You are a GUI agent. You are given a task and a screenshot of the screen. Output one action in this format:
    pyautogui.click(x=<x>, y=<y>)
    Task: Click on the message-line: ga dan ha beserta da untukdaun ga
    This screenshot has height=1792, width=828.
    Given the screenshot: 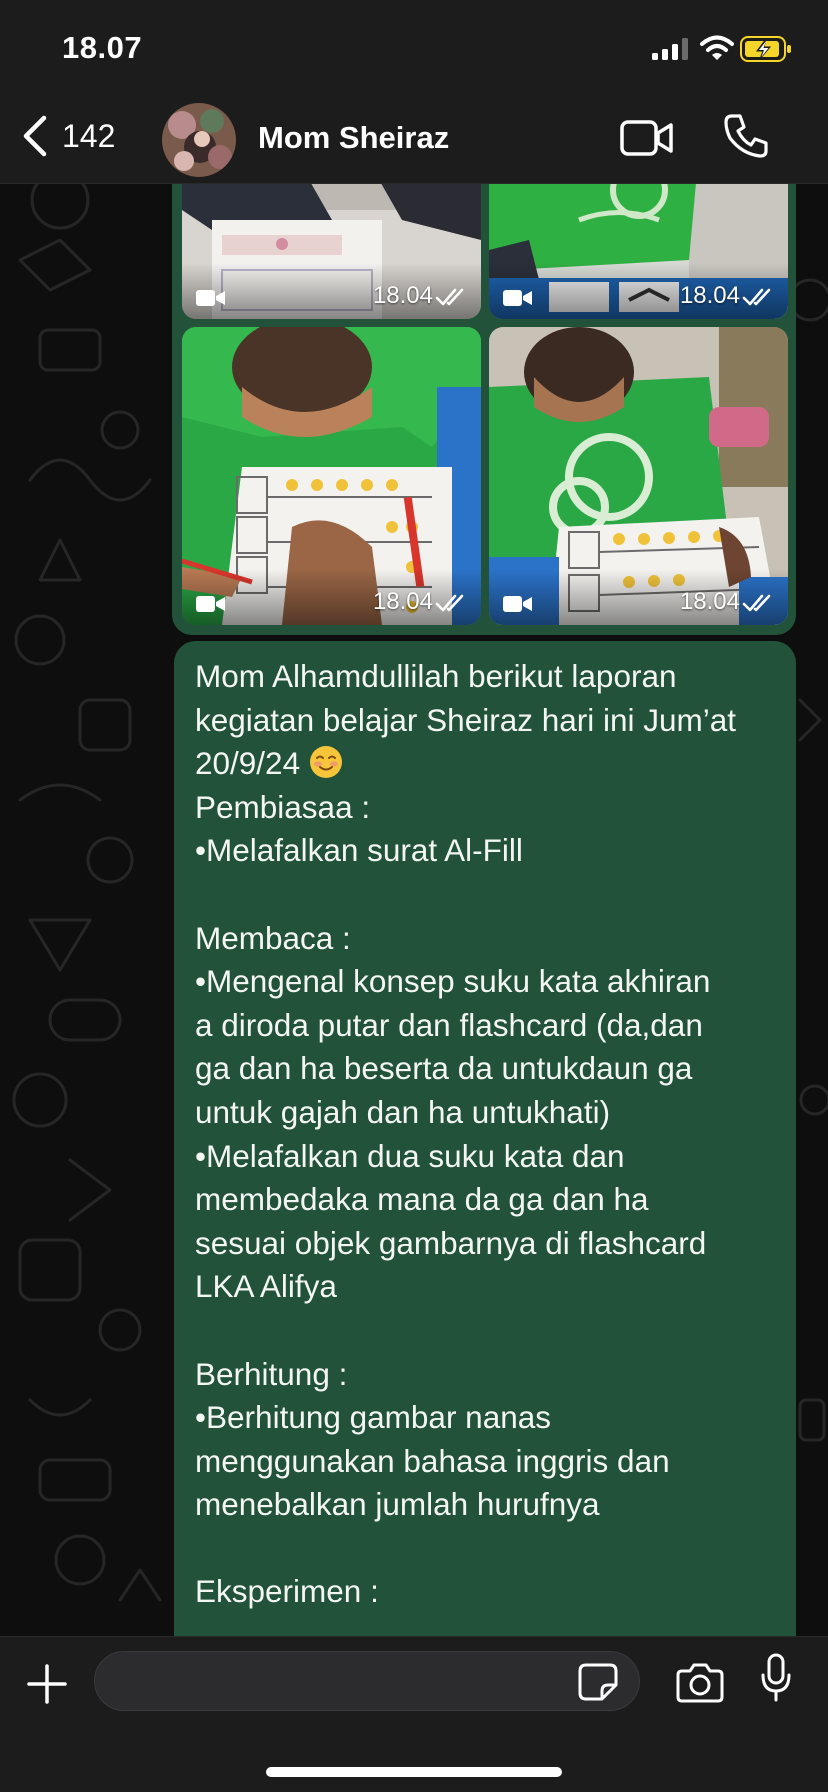 What is the action you would take?
    pyautogui.click(x=444, y=1068)
    